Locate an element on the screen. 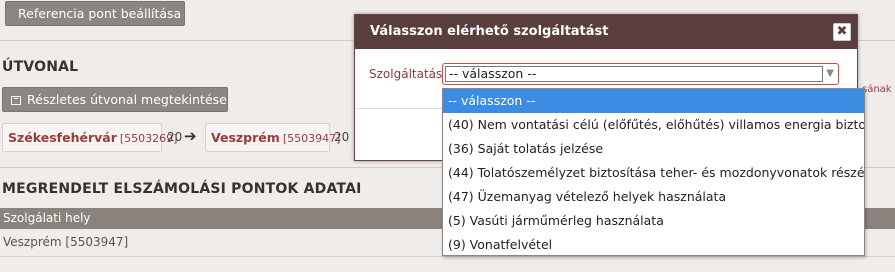 Image resolution: width=895 pixels, height=272 pixels. focus-ring is located at coordinates (634, 74).